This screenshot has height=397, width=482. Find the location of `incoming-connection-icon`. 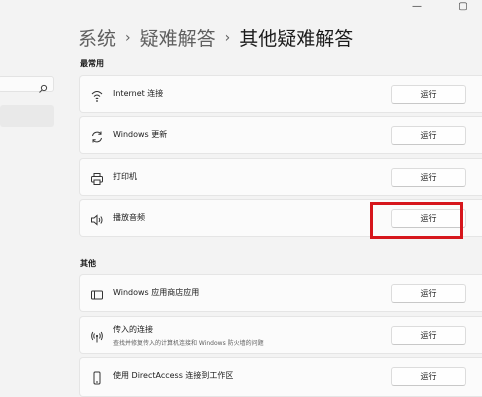

incoming-connection-icon is located at coordinates (97, 336).